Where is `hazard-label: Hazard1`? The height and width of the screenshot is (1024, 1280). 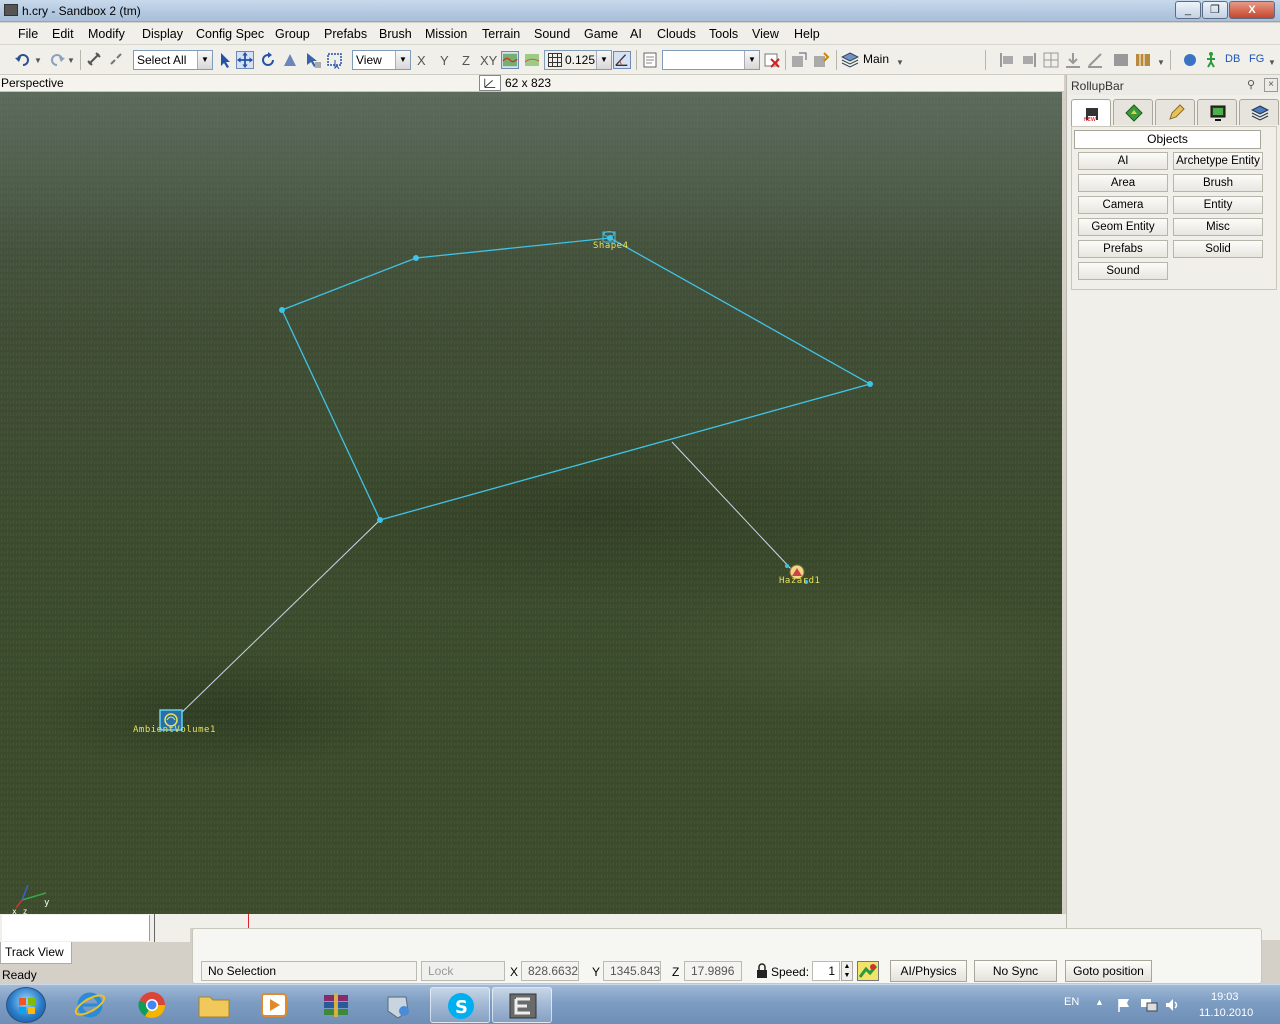
hazard-label: Hazard1 is located at coordinates (799, 581).